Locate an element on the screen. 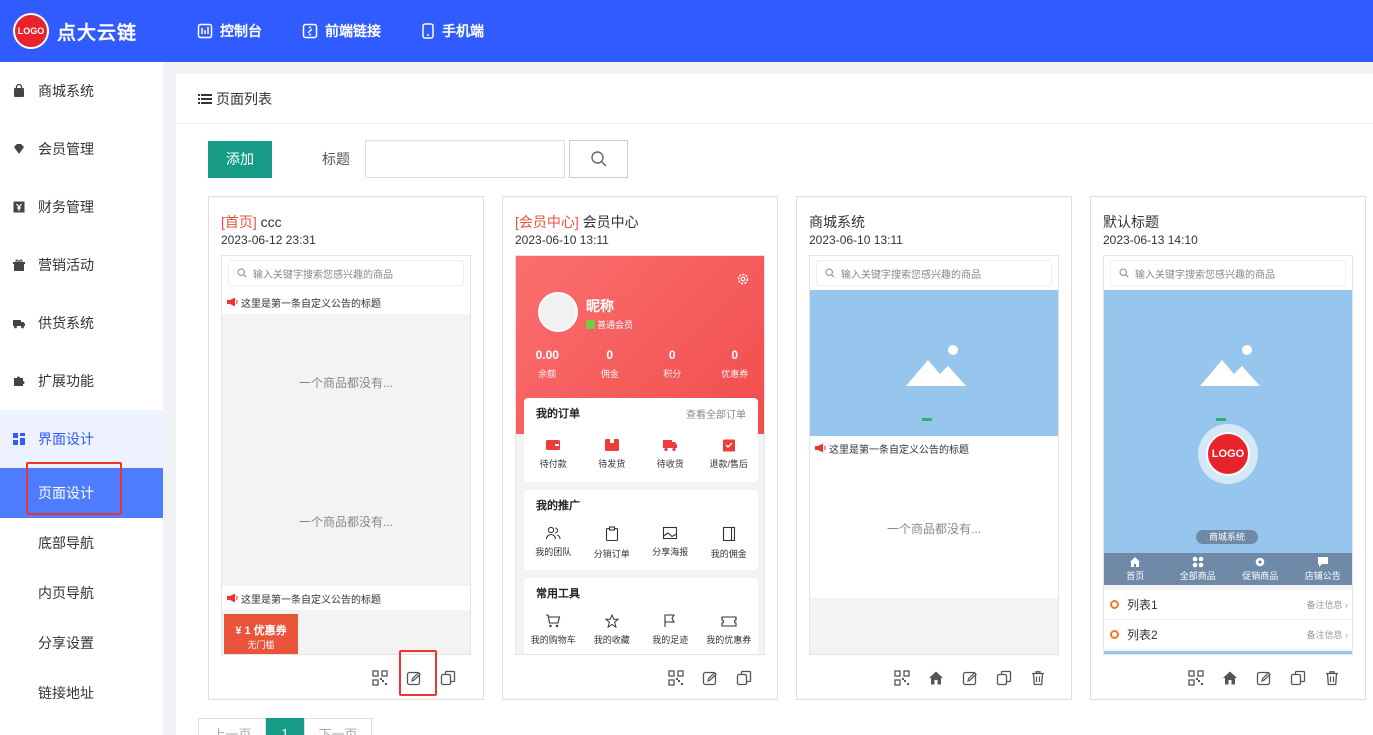  promo-title: 我的推广 is located at coordinates (558, 506).